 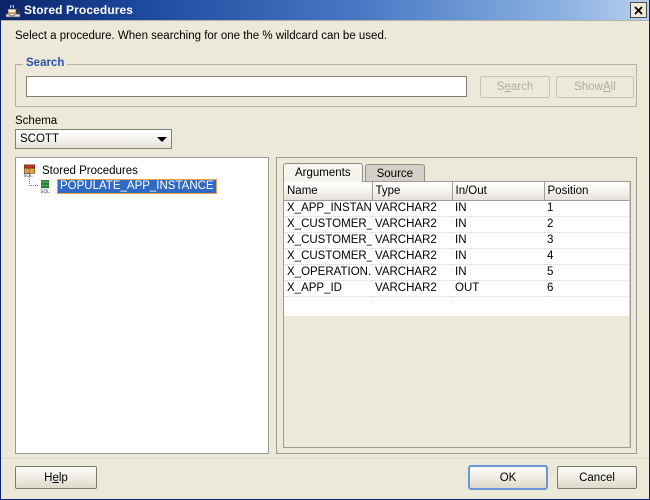 I want to click on help-button-post: lp, so click(x=63, y=477).